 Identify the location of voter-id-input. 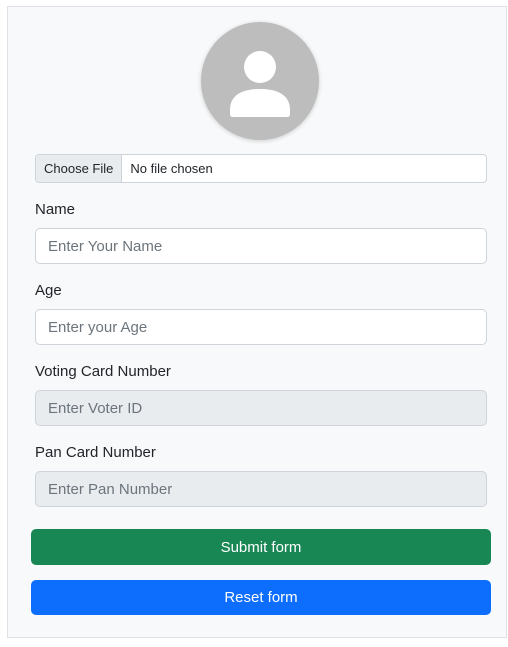
(261, 408).